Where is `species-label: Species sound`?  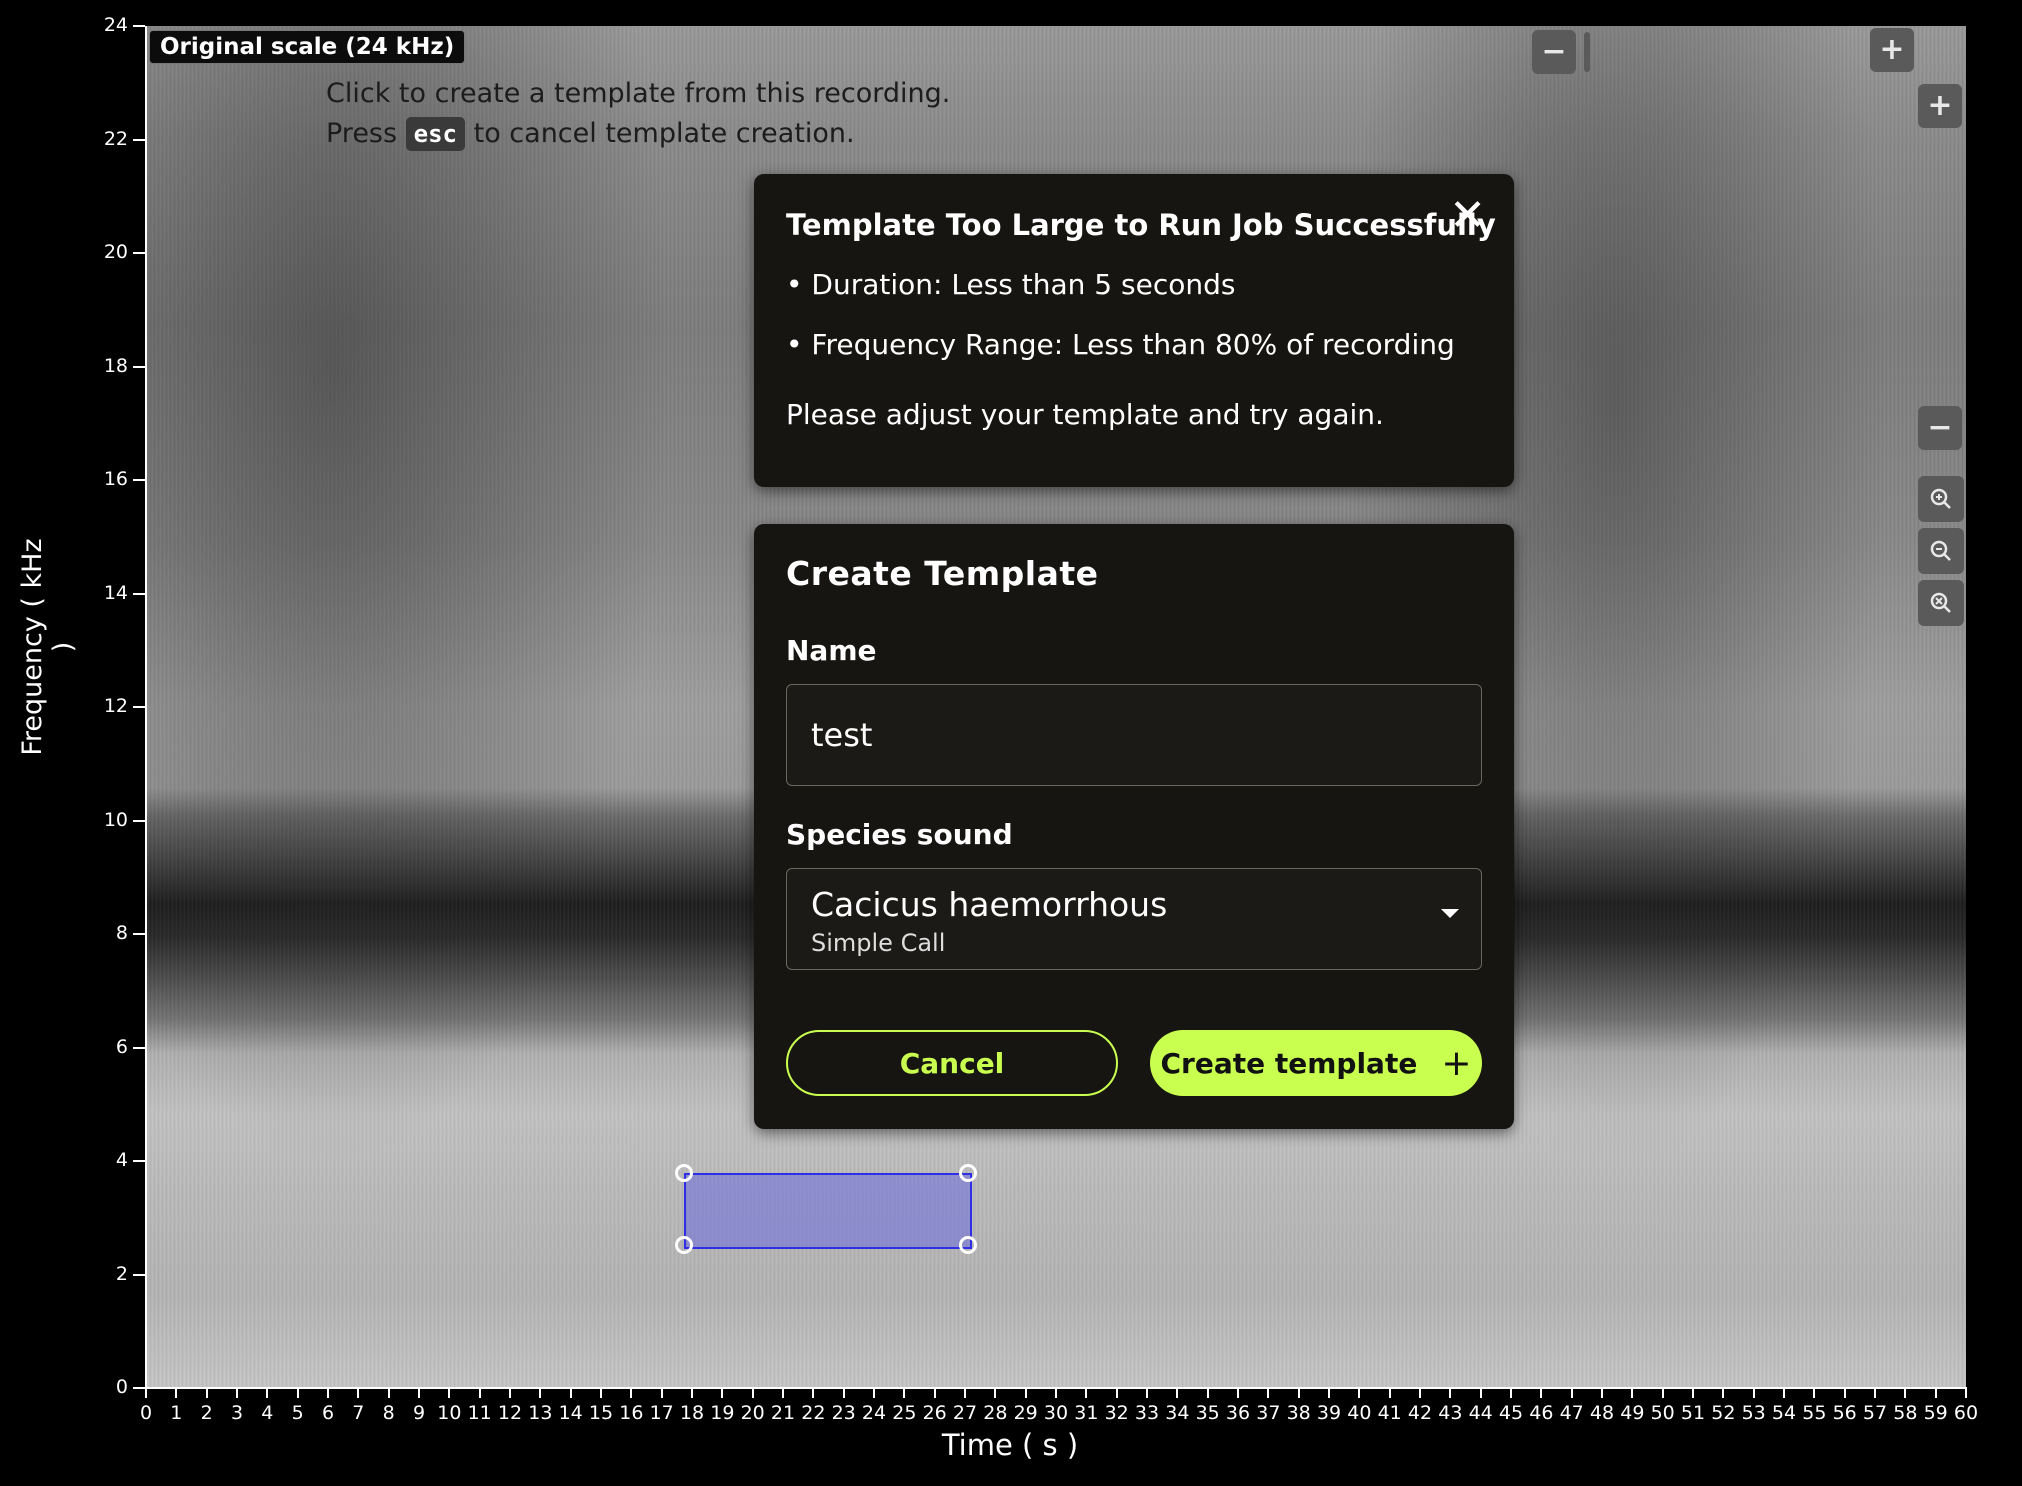 species-label: Species sound is located at coordinates (899, 834).